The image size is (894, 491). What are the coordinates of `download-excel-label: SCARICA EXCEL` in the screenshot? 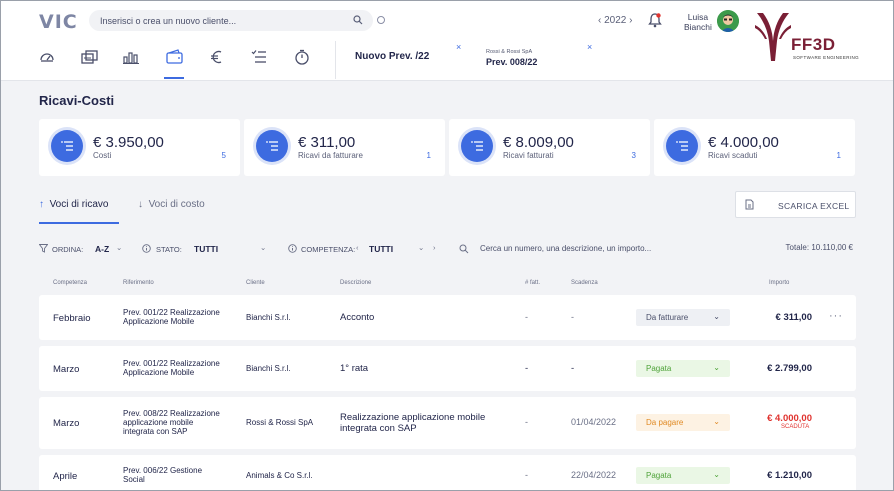 It's located at (814, 206).